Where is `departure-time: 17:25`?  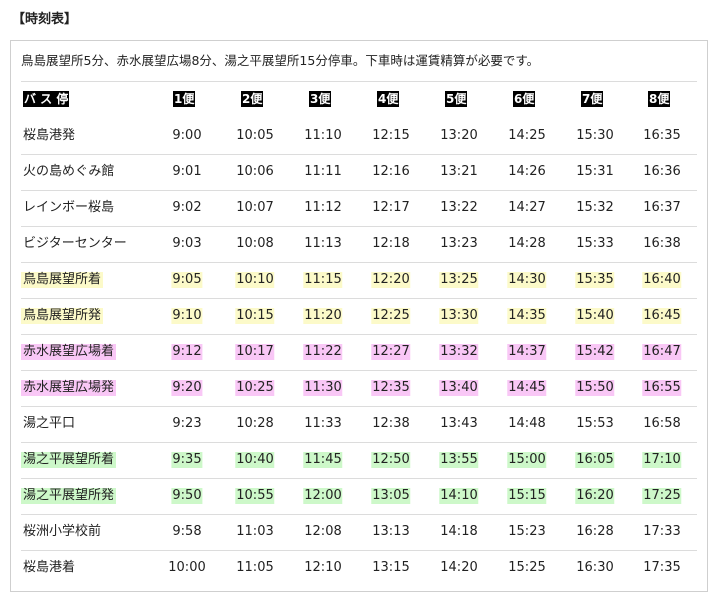 departure-time: 17:25 is located at coordinates (662, 496).